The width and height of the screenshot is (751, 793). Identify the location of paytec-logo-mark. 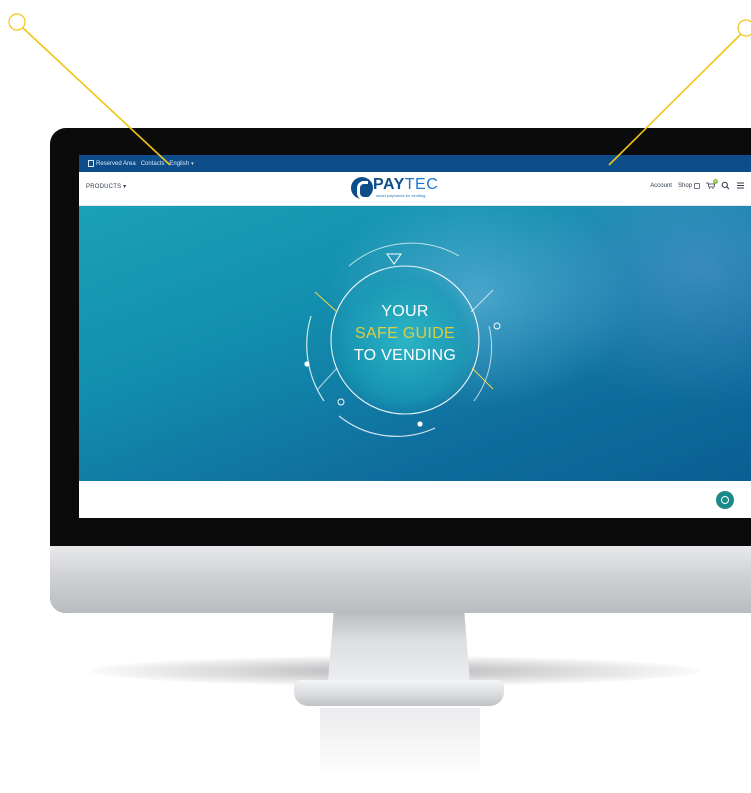
(362, 188).